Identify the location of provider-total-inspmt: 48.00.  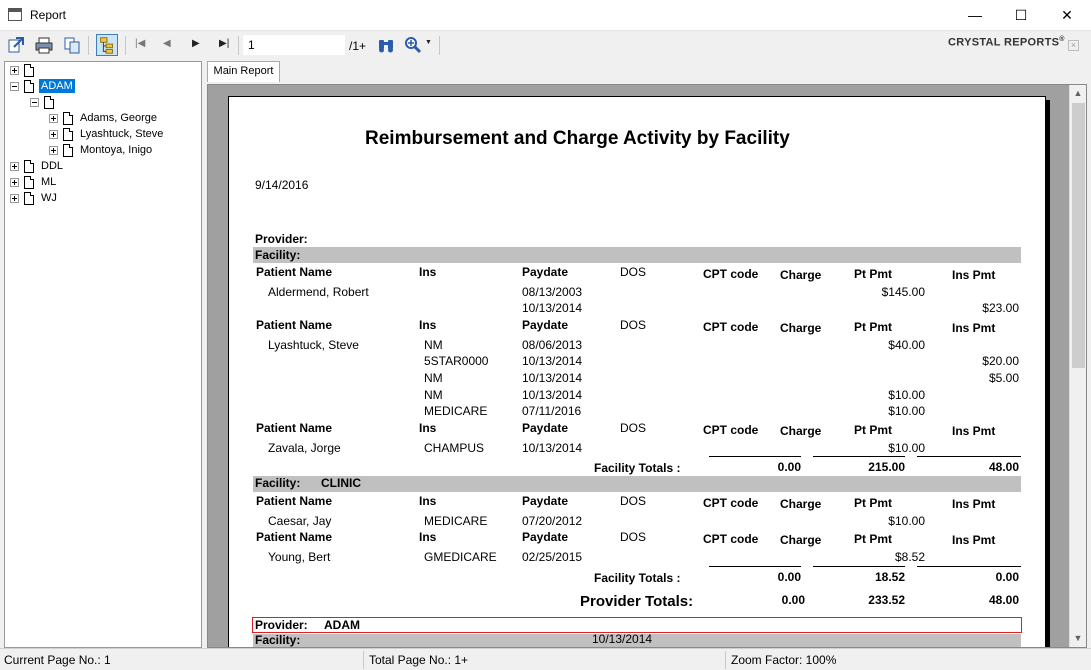
(1003, 600).